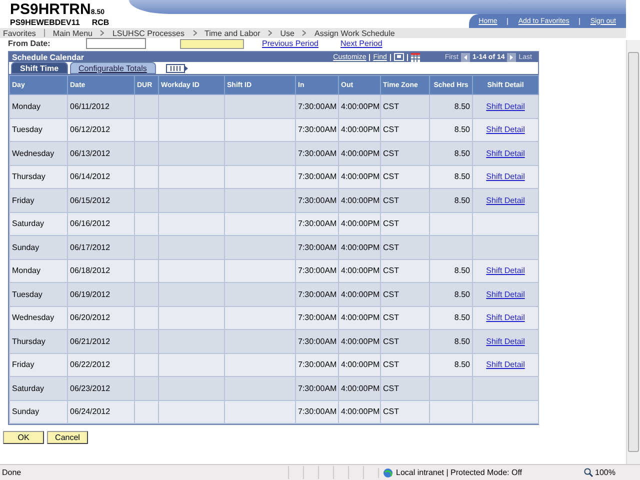 This screenshot has width=640, height=480. What do you see at coordinates (633, 252) in the screenshot?
I see `scrollbar` at bounding box center [633, 252].